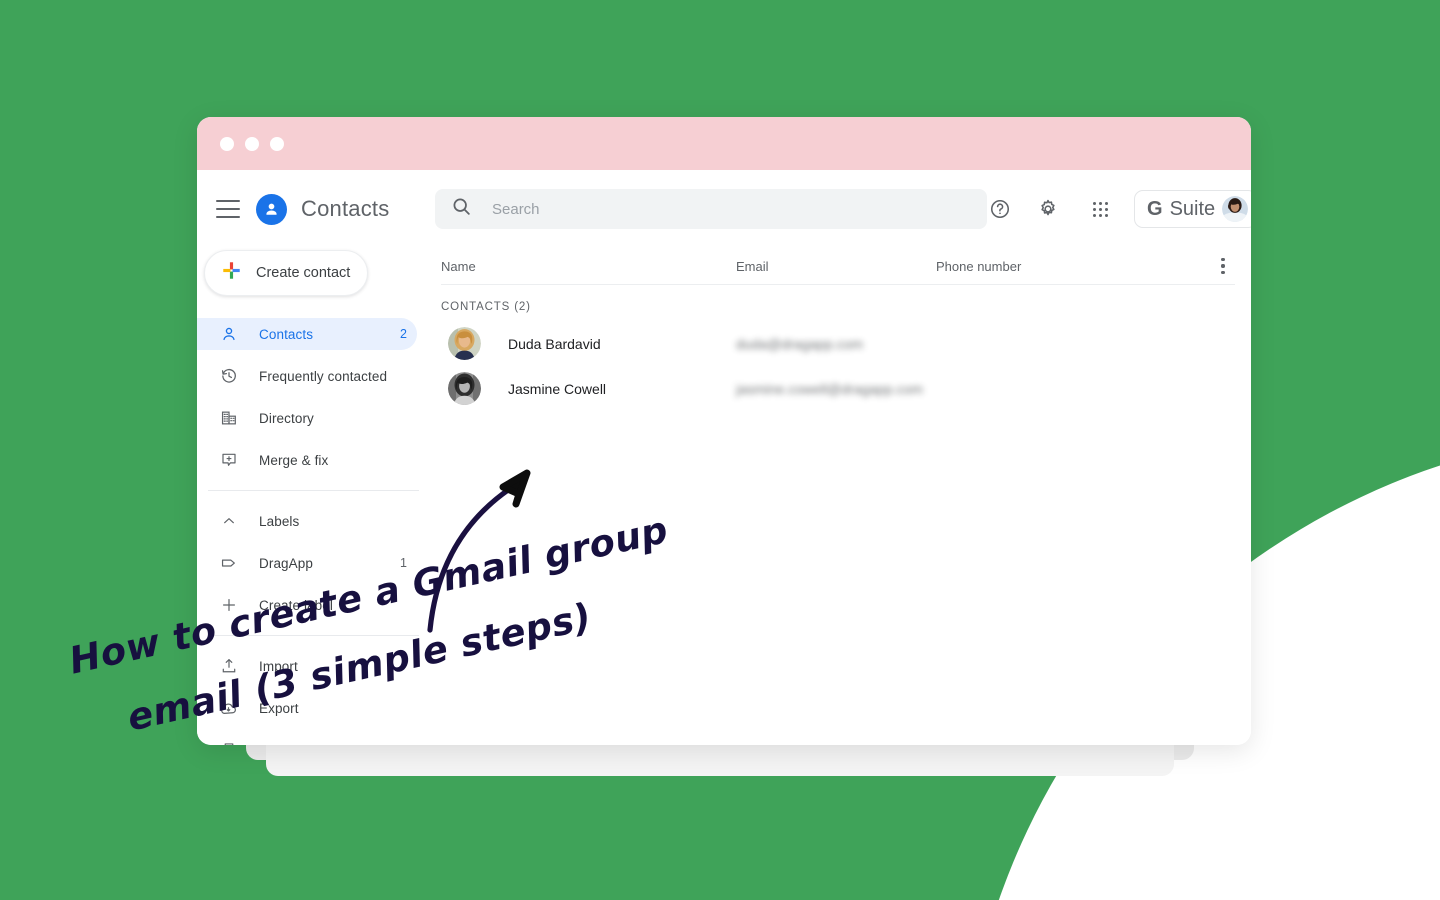 The image size is (1440, 900). Describe the element at coordinates (228, 334) in the screenshot. I see `person-icon` at that location.